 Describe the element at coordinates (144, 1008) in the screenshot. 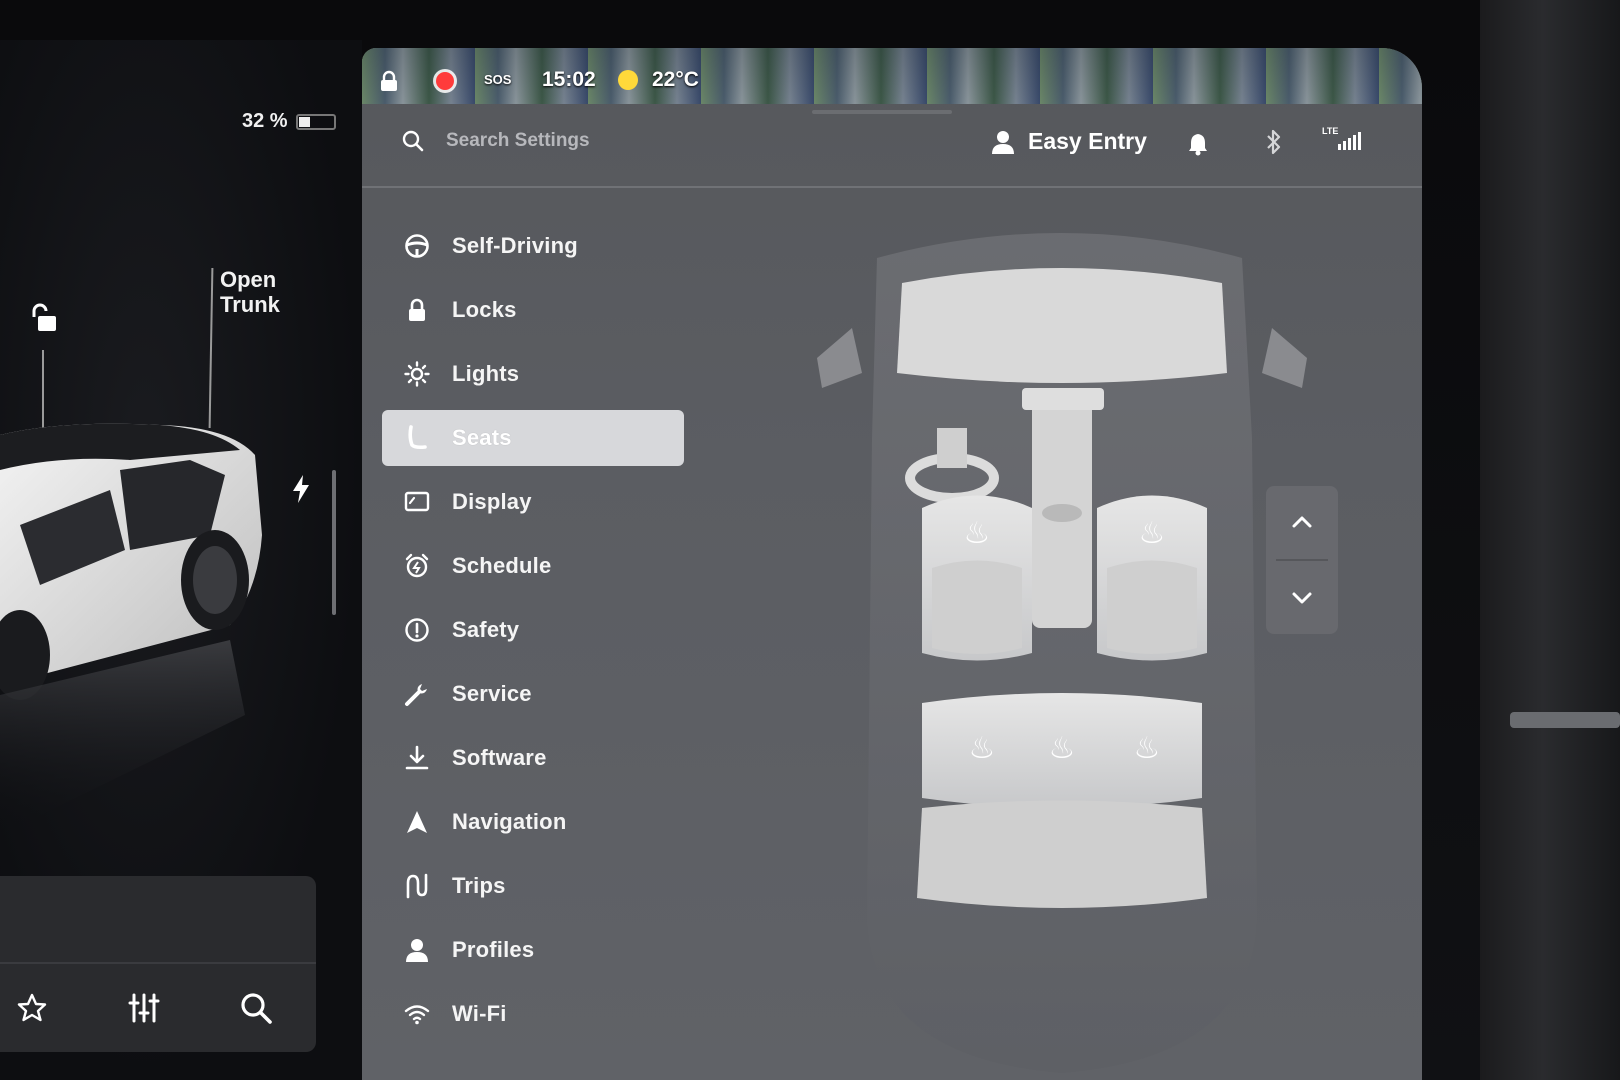

I see `sliders-icon` at that location.